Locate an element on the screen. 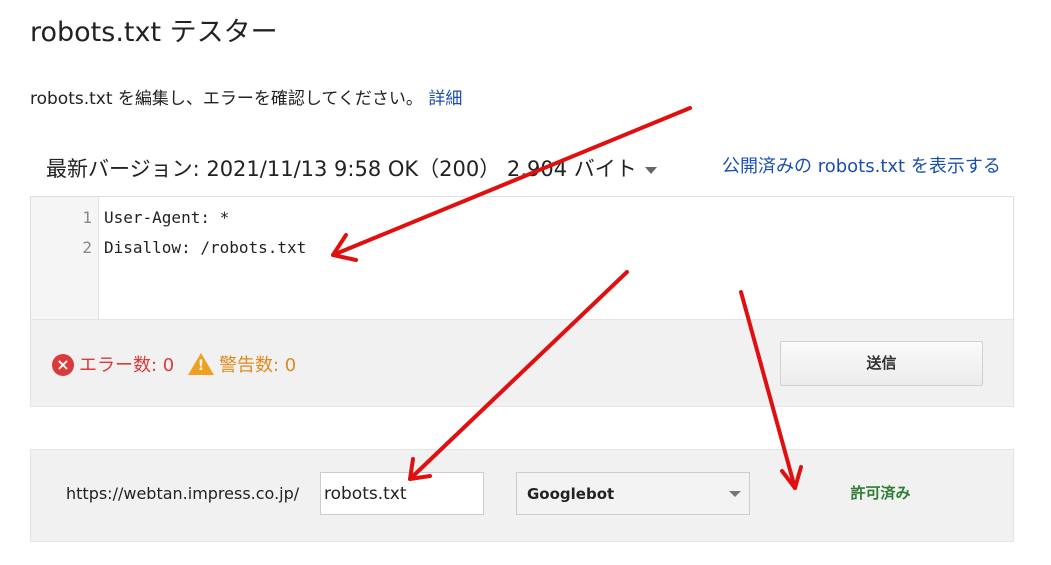 This screenshot has width=1051, height=565. code-line: Disallow: /robots.txt is located at coordinates (205, 247).